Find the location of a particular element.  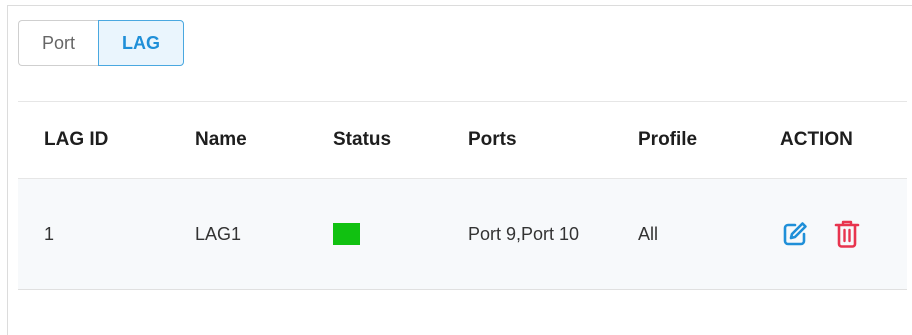

delete-button is located at coordinates (847, 234).